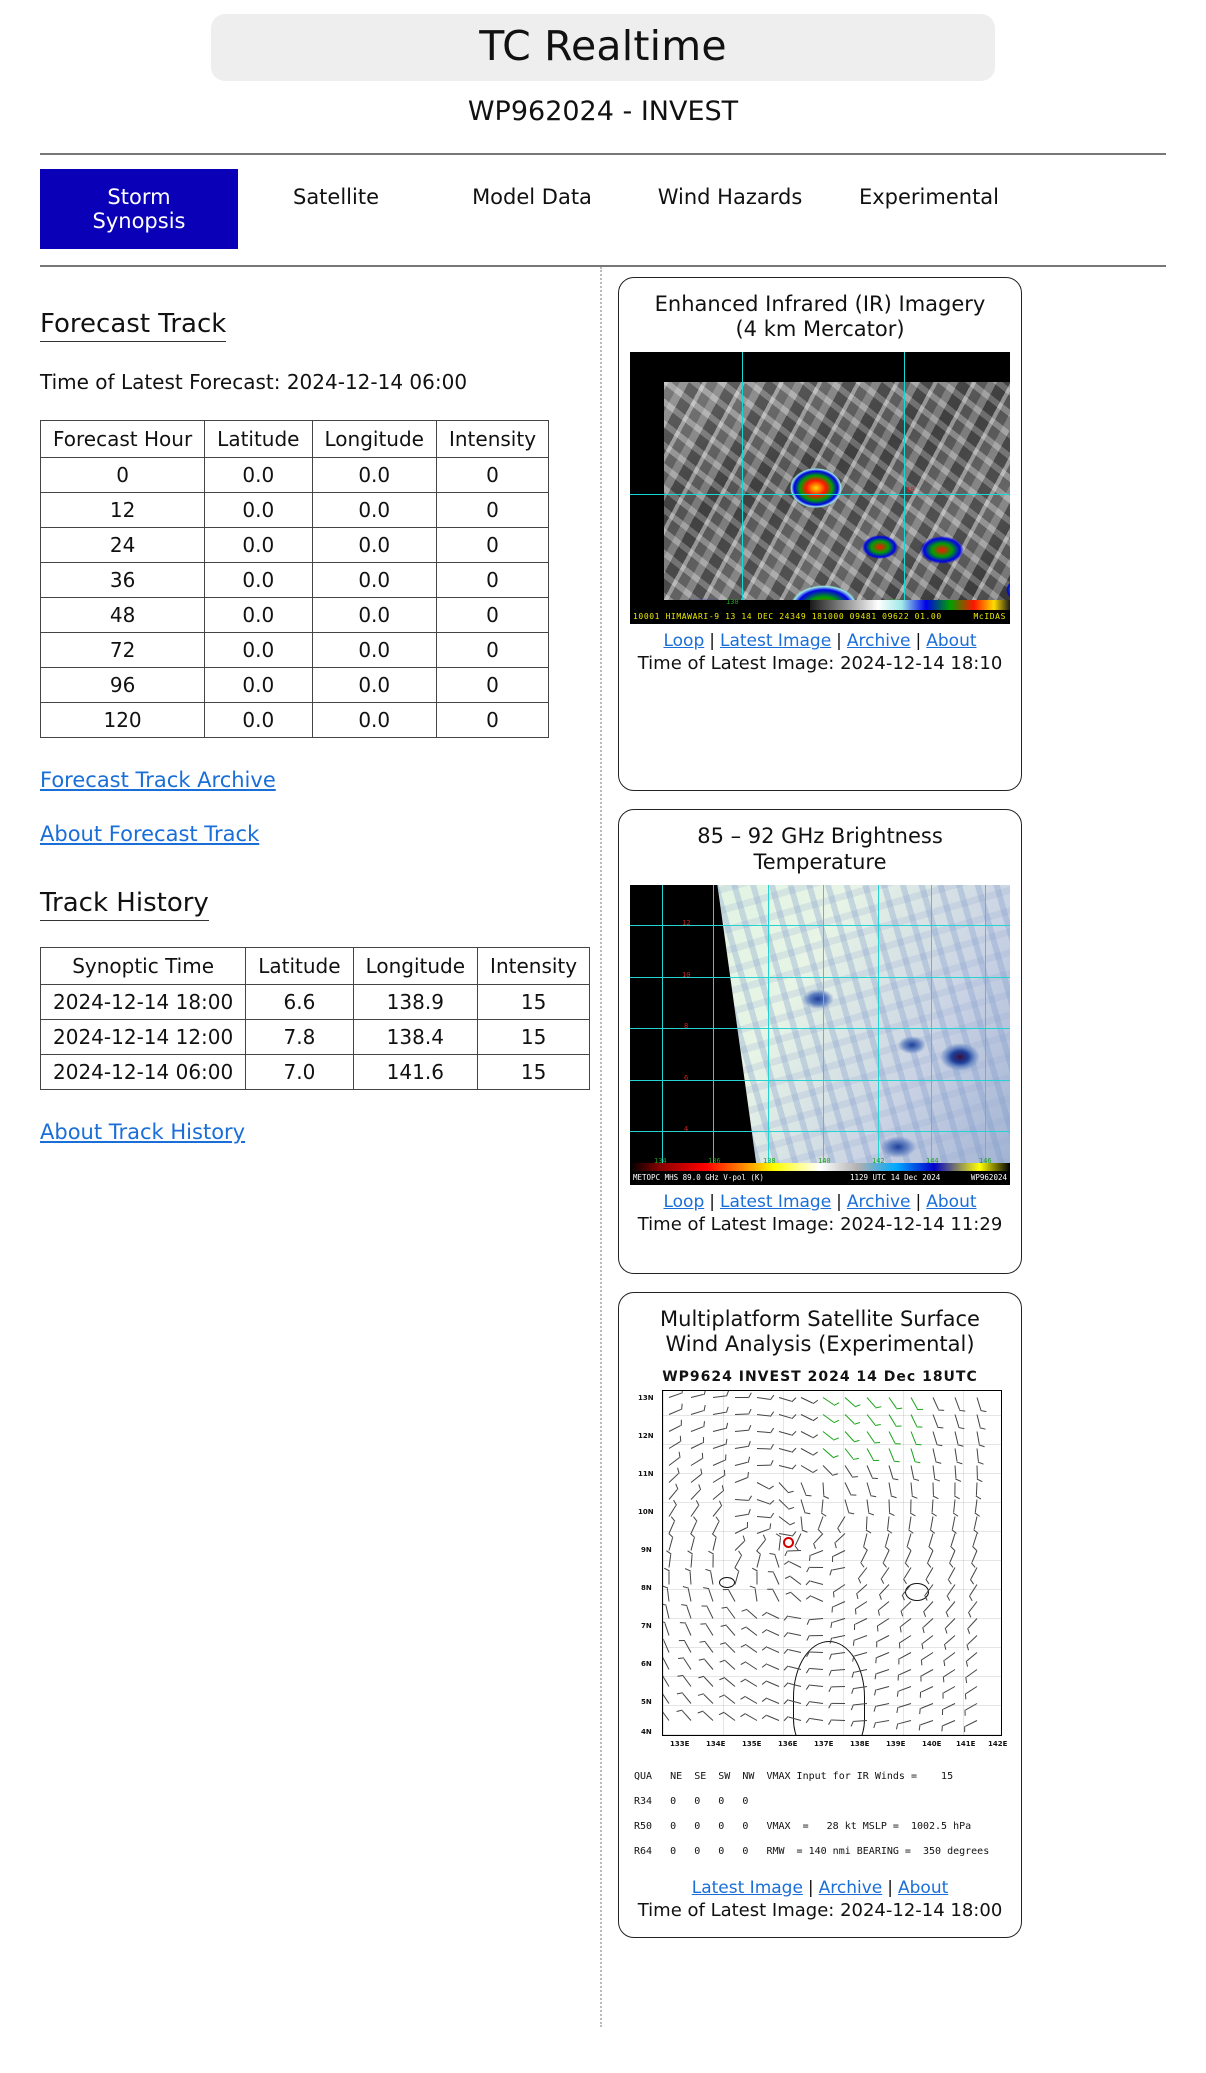 The height and width of the screenshot is (2073, 1206). I want to click on forecast-track-archive-link-row: Forecast Track Archive, so click(310, 780).